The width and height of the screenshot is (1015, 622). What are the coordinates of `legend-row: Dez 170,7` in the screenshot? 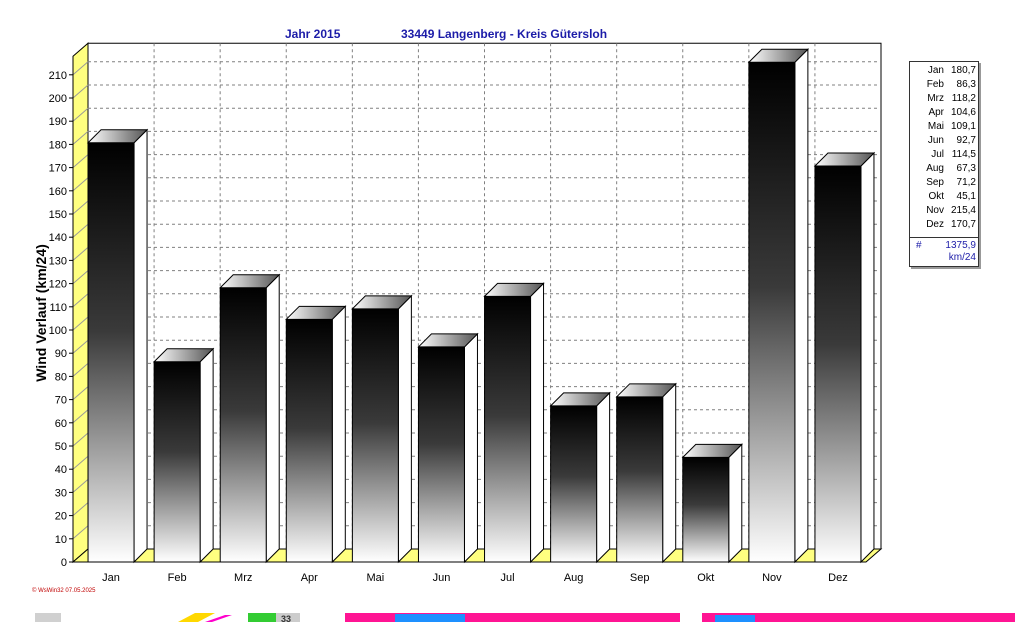 It's located at (944, 225).